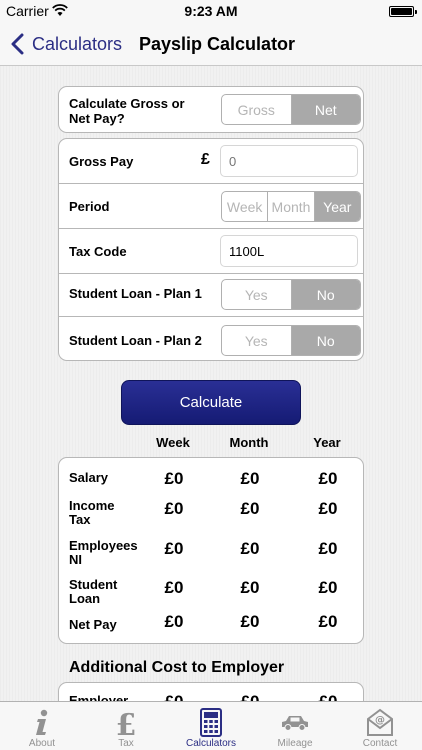 The width and height of the screenshot is (422, 750). Describe the element at coordinates (289, 161) in the screenshot. I see `gross-pay-input` at that location.